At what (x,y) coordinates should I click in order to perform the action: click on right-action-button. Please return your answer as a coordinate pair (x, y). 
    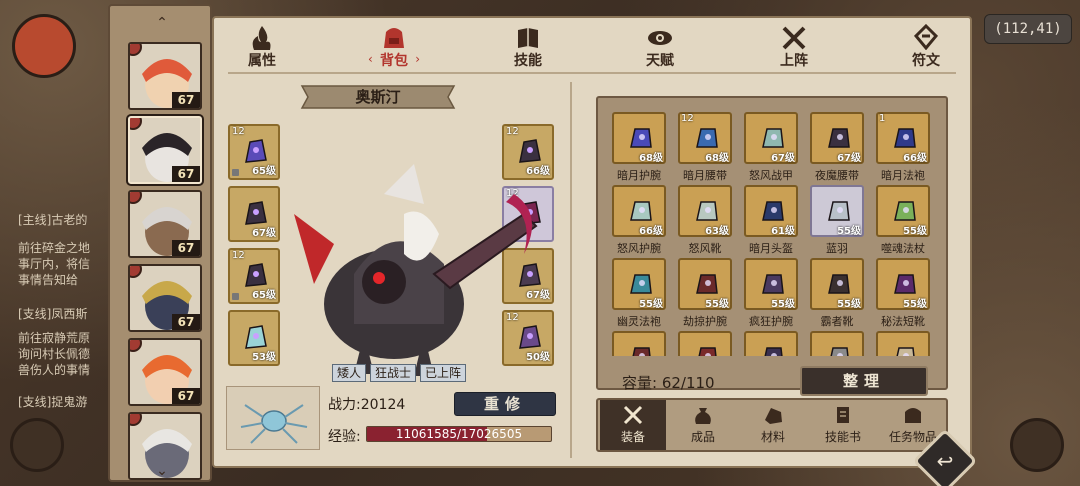
    Looking at the image, I should click on (1037, 445).